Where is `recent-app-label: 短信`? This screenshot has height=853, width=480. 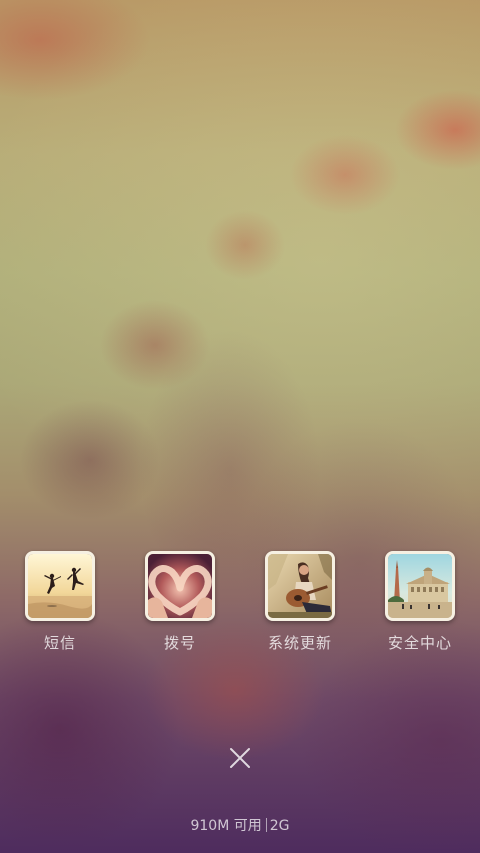
recent-app-label: 短信 is located at coordinates (59, 643).